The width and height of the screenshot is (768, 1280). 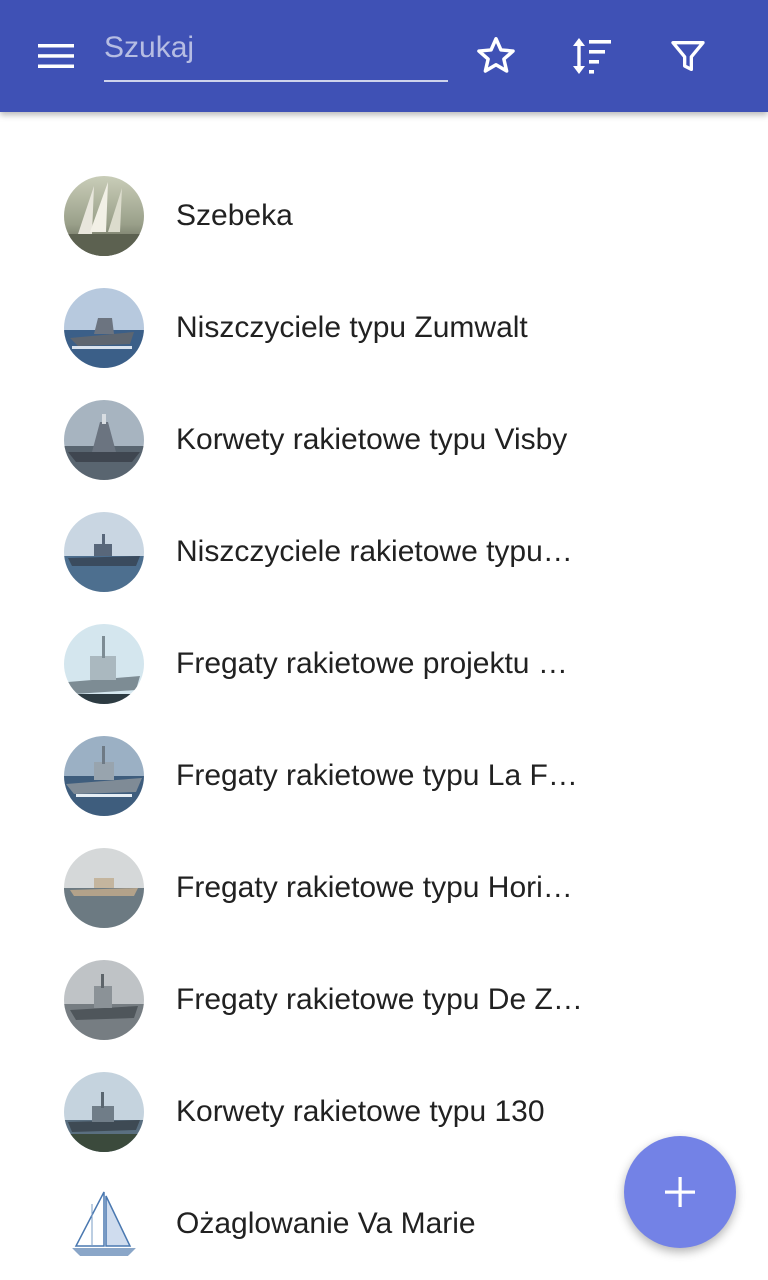 I want to click on filter-icon, so click(x=688, y=56).